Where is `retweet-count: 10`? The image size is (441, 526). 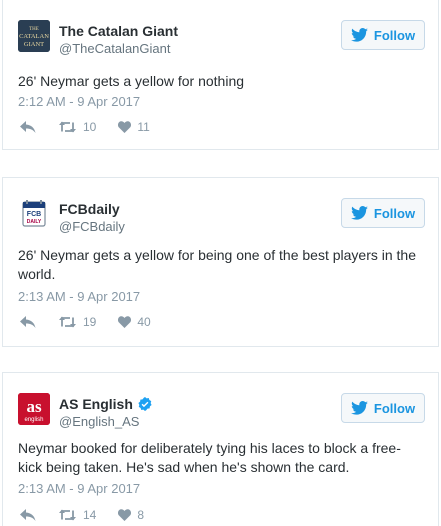 retweet-count: 10 is located at coordinates (90, 127).